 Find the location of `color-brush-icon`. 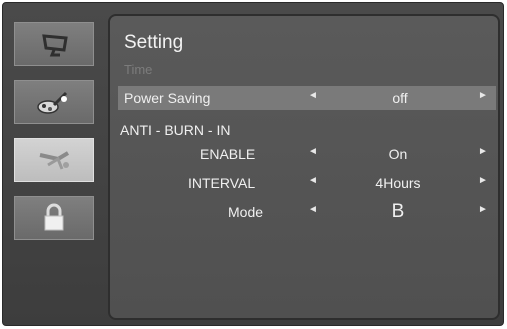

color-brush-icon is located at coordinates (52, 102).